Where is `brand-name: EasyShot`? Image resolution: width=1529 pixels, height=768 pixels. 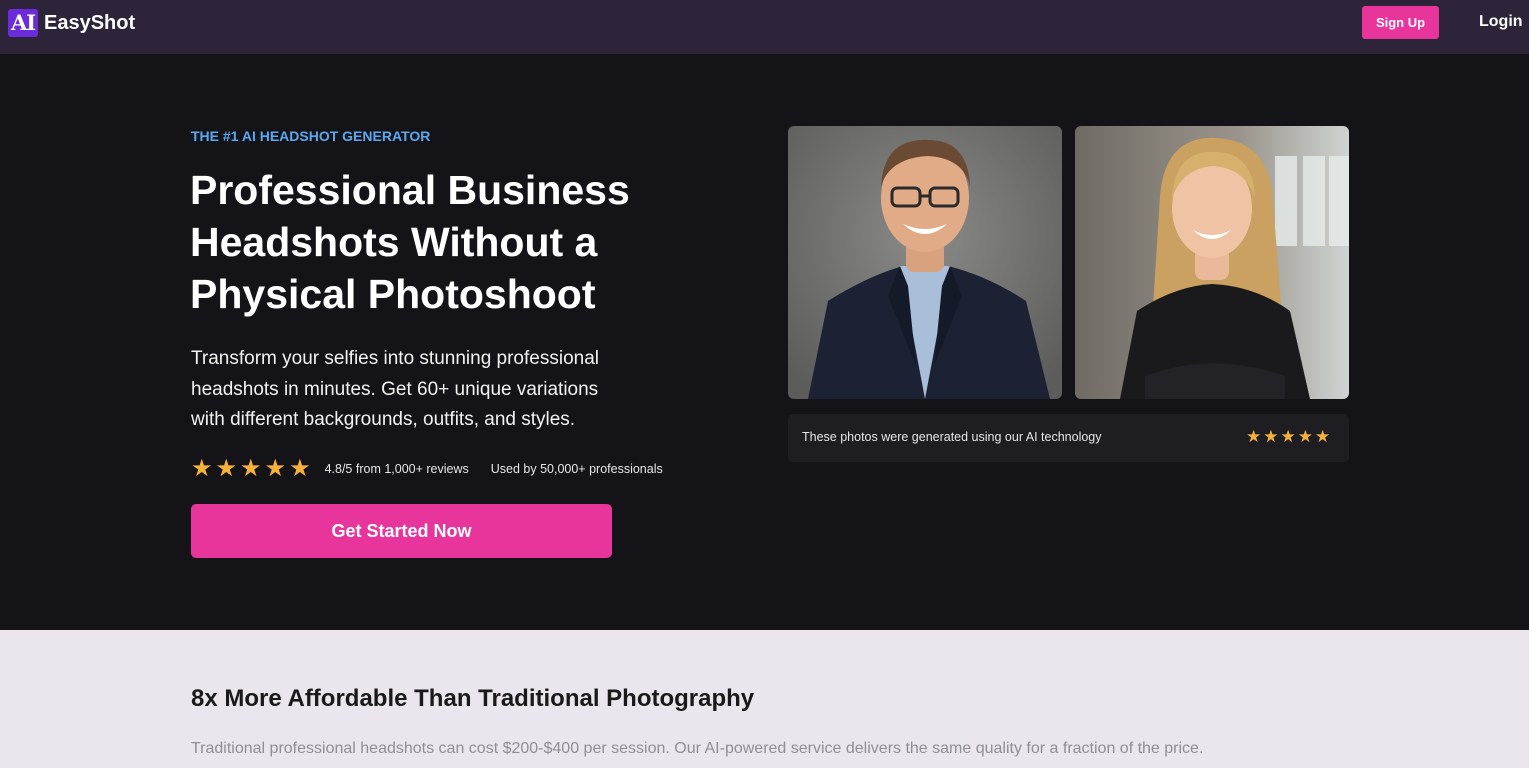 brand-name: EasyShot is located at coordinates (90, 22).